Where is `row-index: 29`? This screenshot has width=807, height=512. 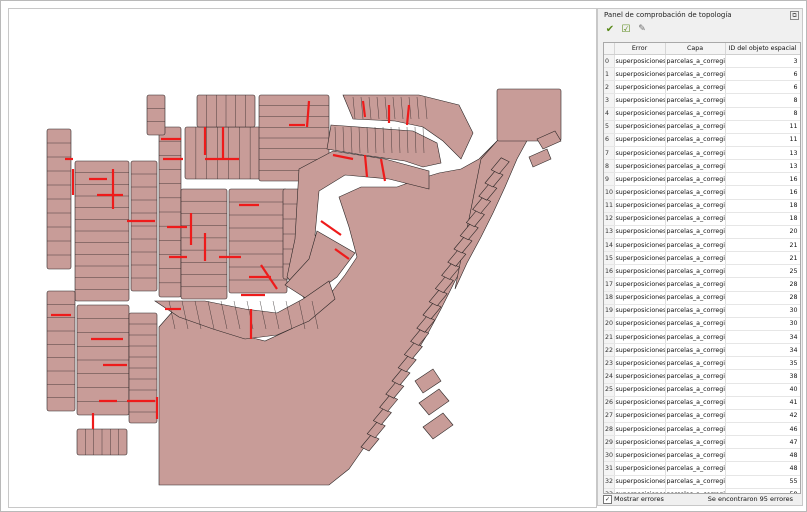 row-index: 29 is located at coordinates (609, 442).